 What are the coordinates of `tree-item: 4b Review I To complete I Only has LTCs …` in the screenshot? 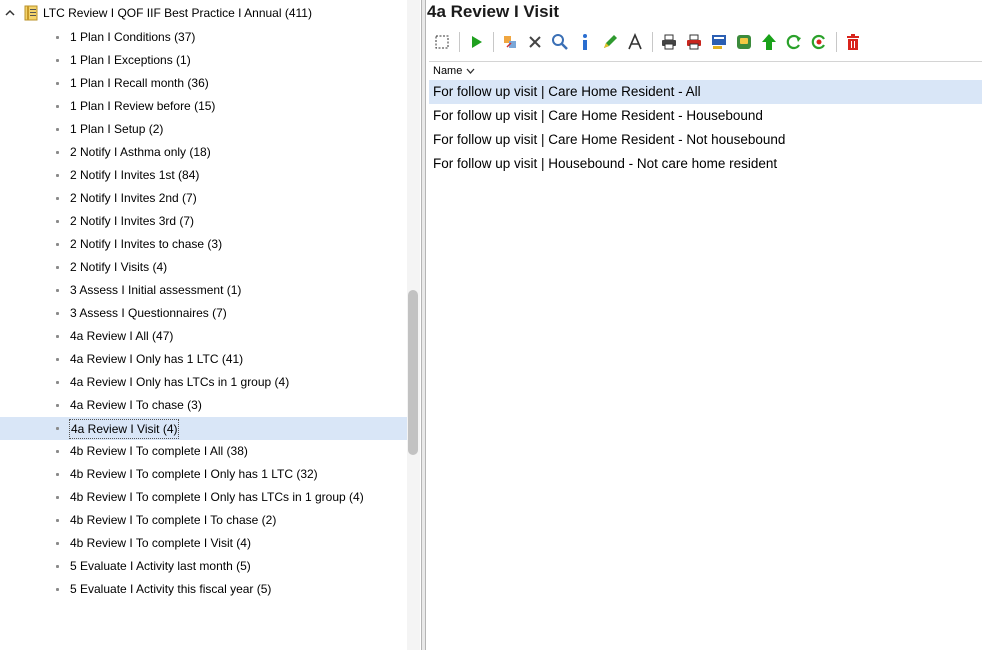 It's located at (204, 497).